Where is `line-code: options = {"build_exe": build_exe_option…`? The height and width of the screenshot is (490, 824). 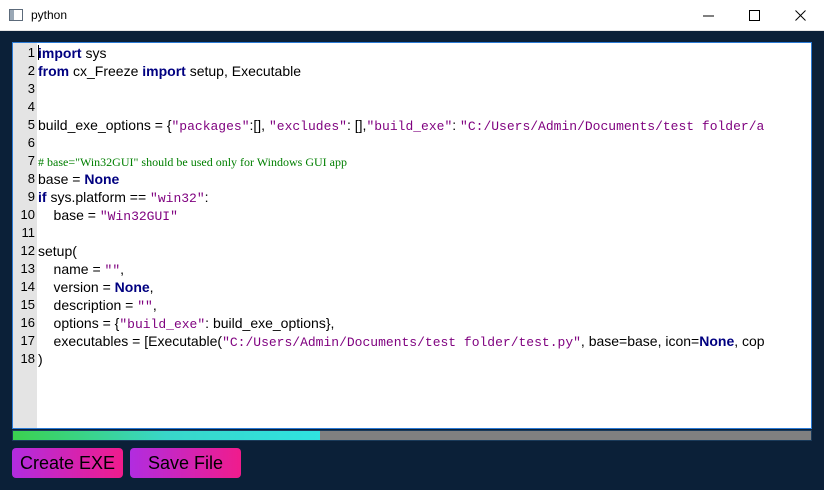
line-code: options = {"build_exe": build_exe_option… is located at coordinates (186, 324).